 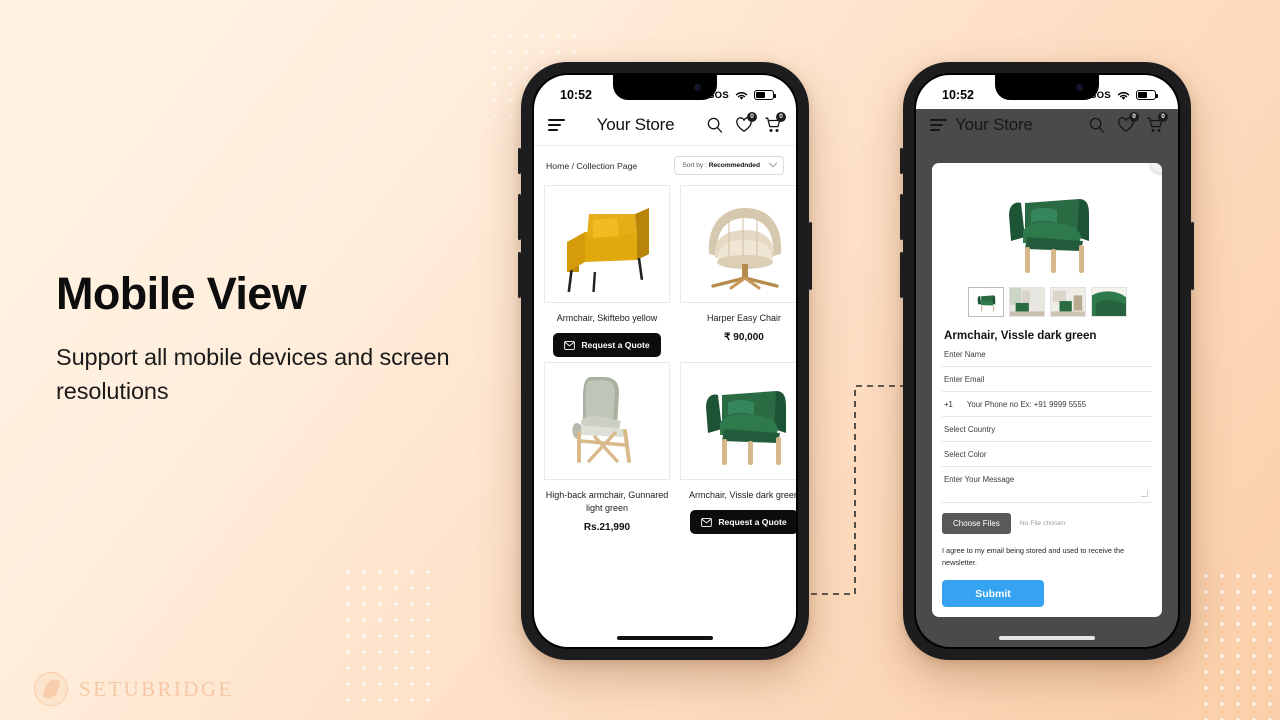 I want to click on modal-hero-image, so click(x=1047, y=226).